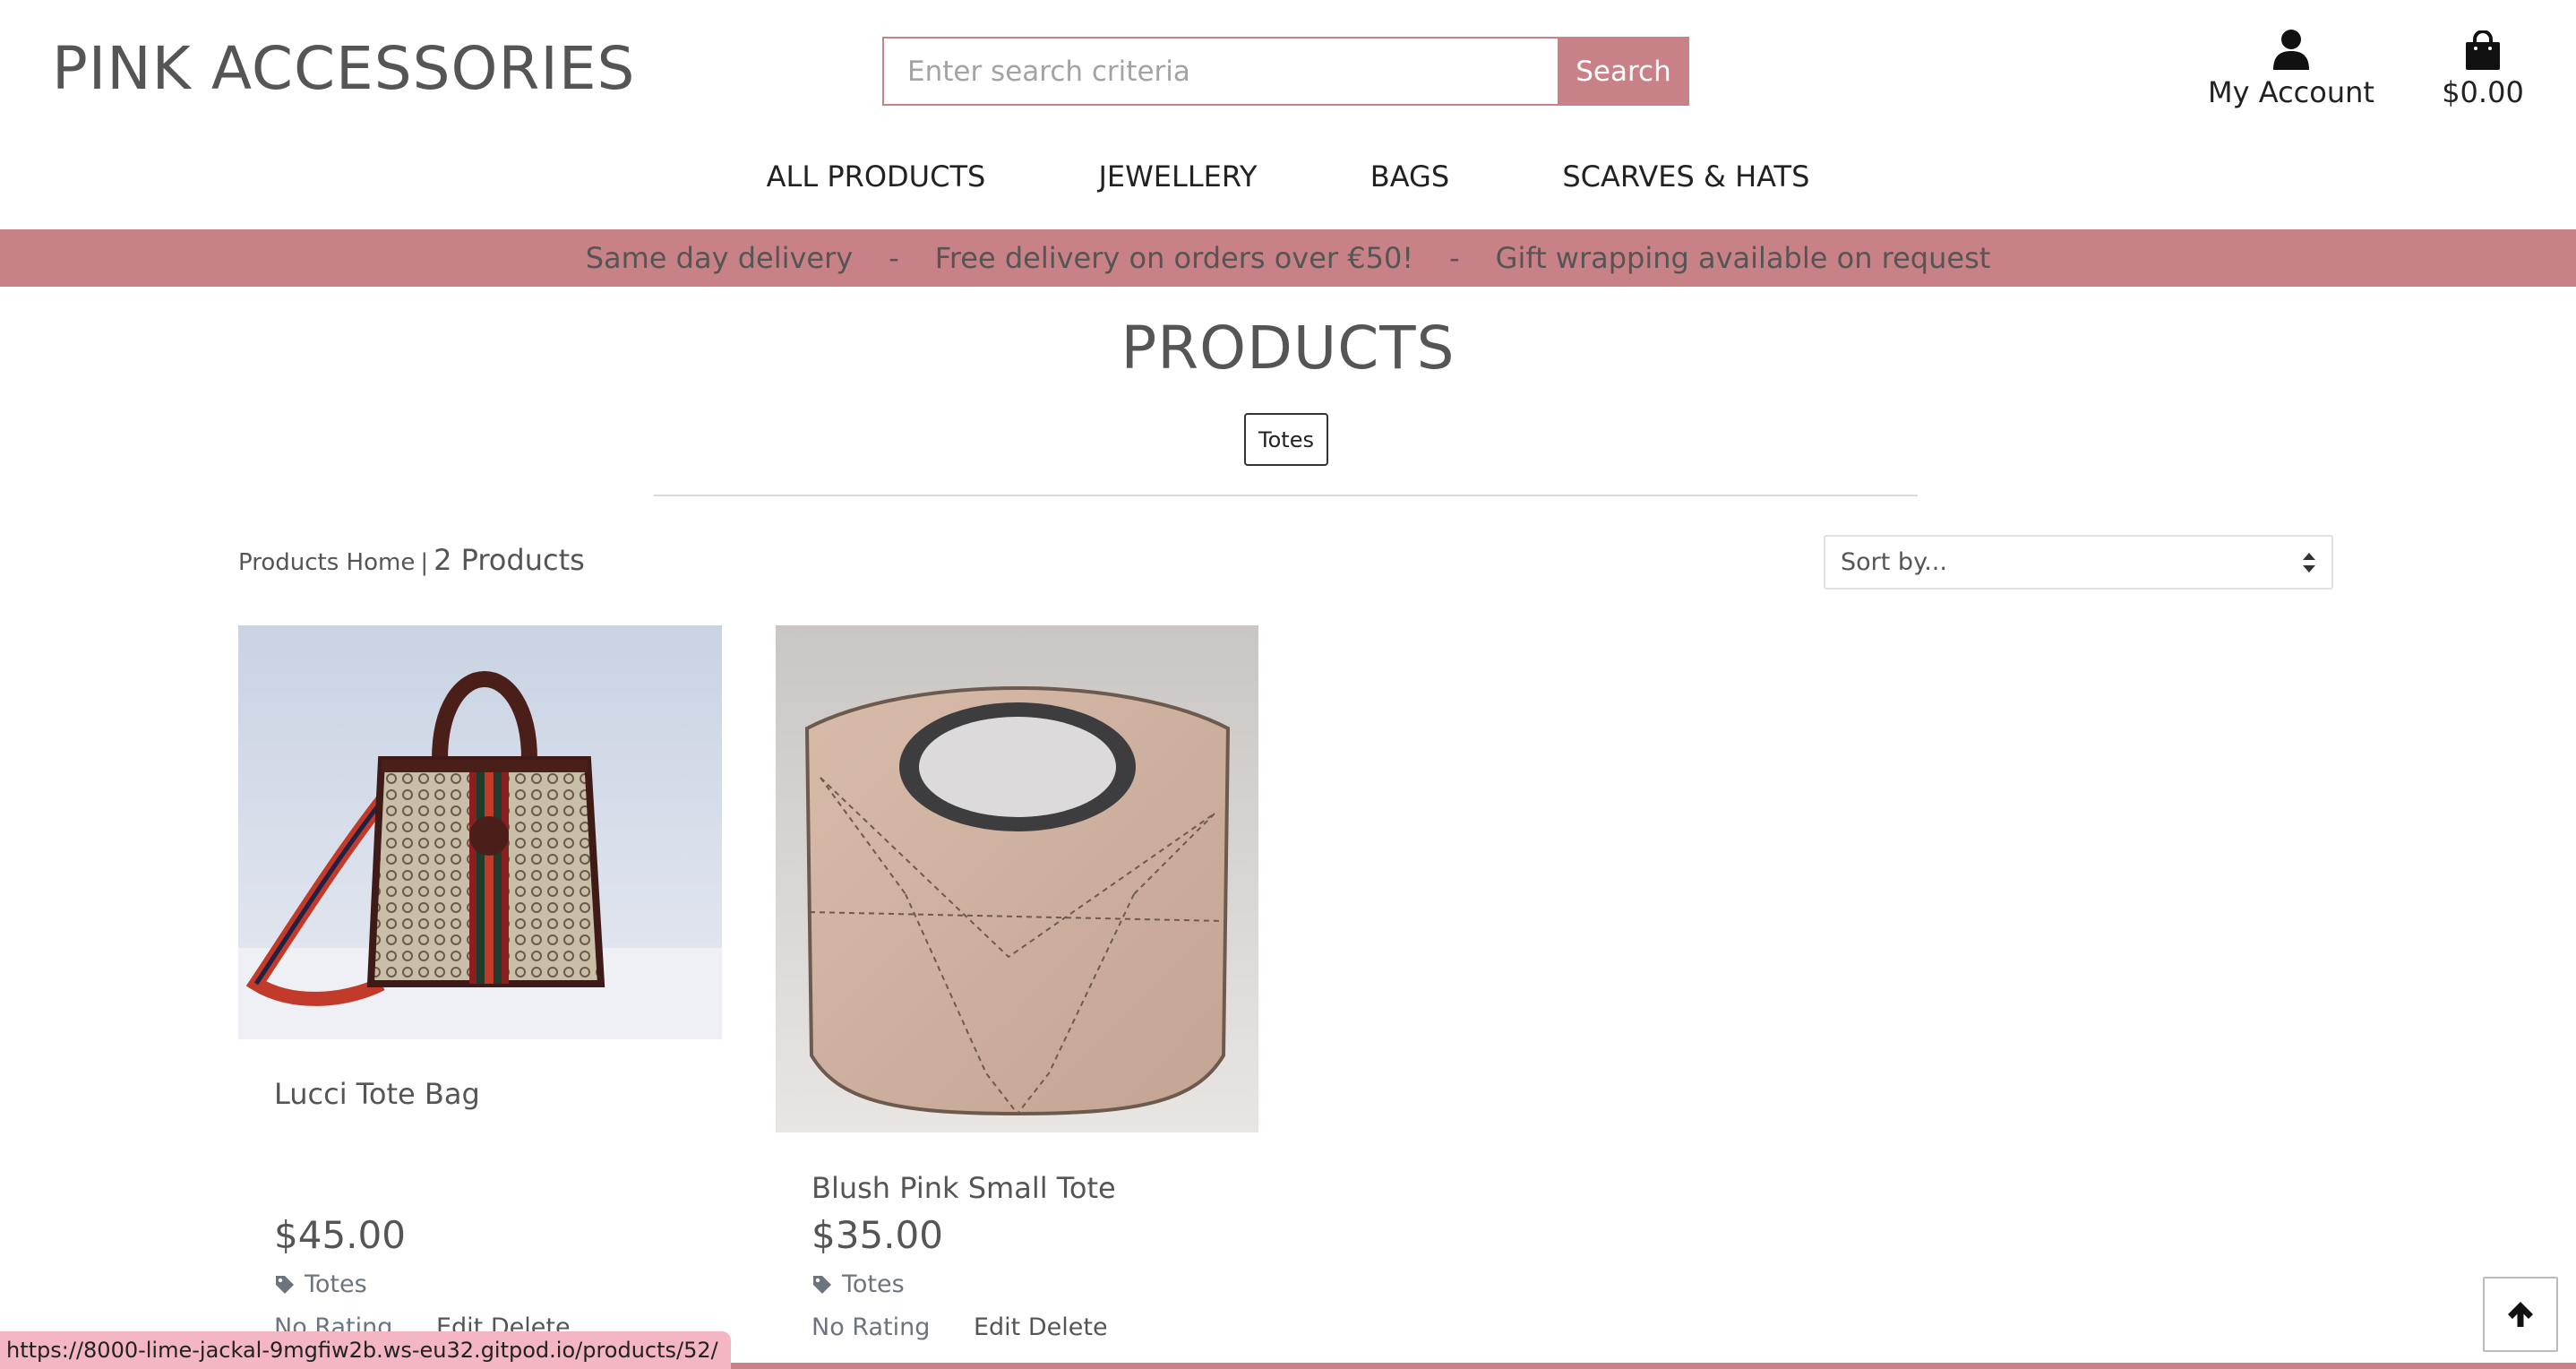 Image resolution: width=2576 pixels, height=1369 pixels. Describe the element at coordinates (876, 176) in the screenshot. I see `nav-all-products: ALL PRODUCTS` at that location.